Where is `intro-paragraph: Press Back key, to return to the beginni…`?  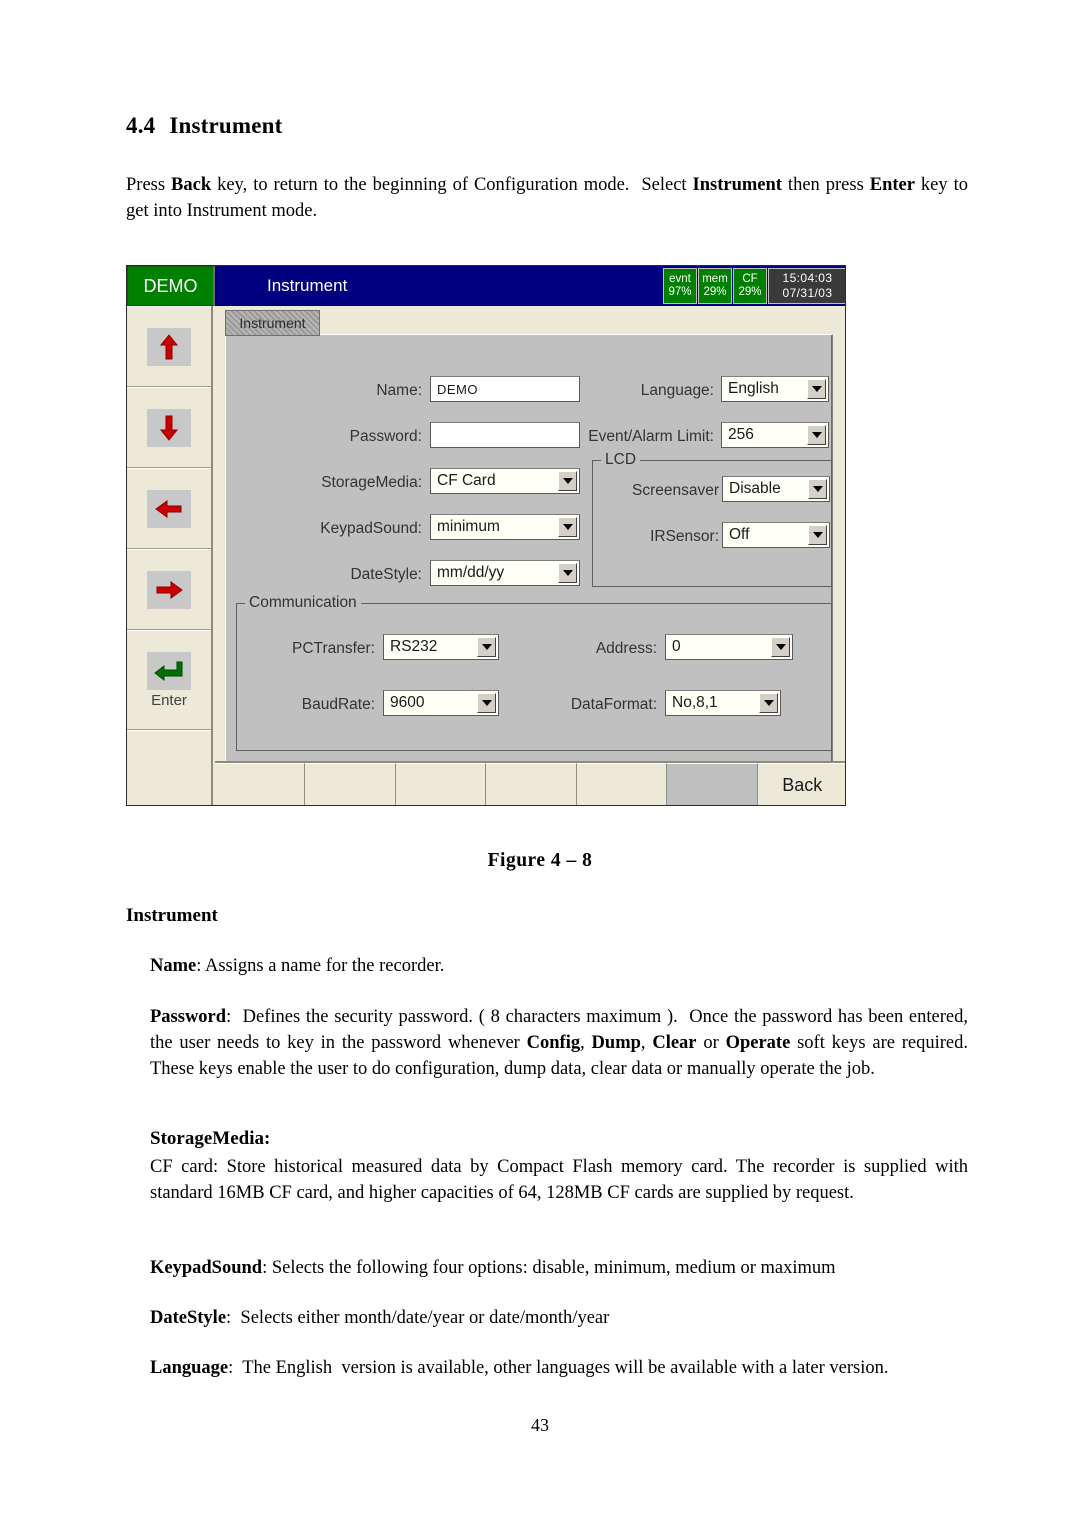
intro-paragraph: Press Back key, to return to the beginni… is located at coordinates (547, 198).